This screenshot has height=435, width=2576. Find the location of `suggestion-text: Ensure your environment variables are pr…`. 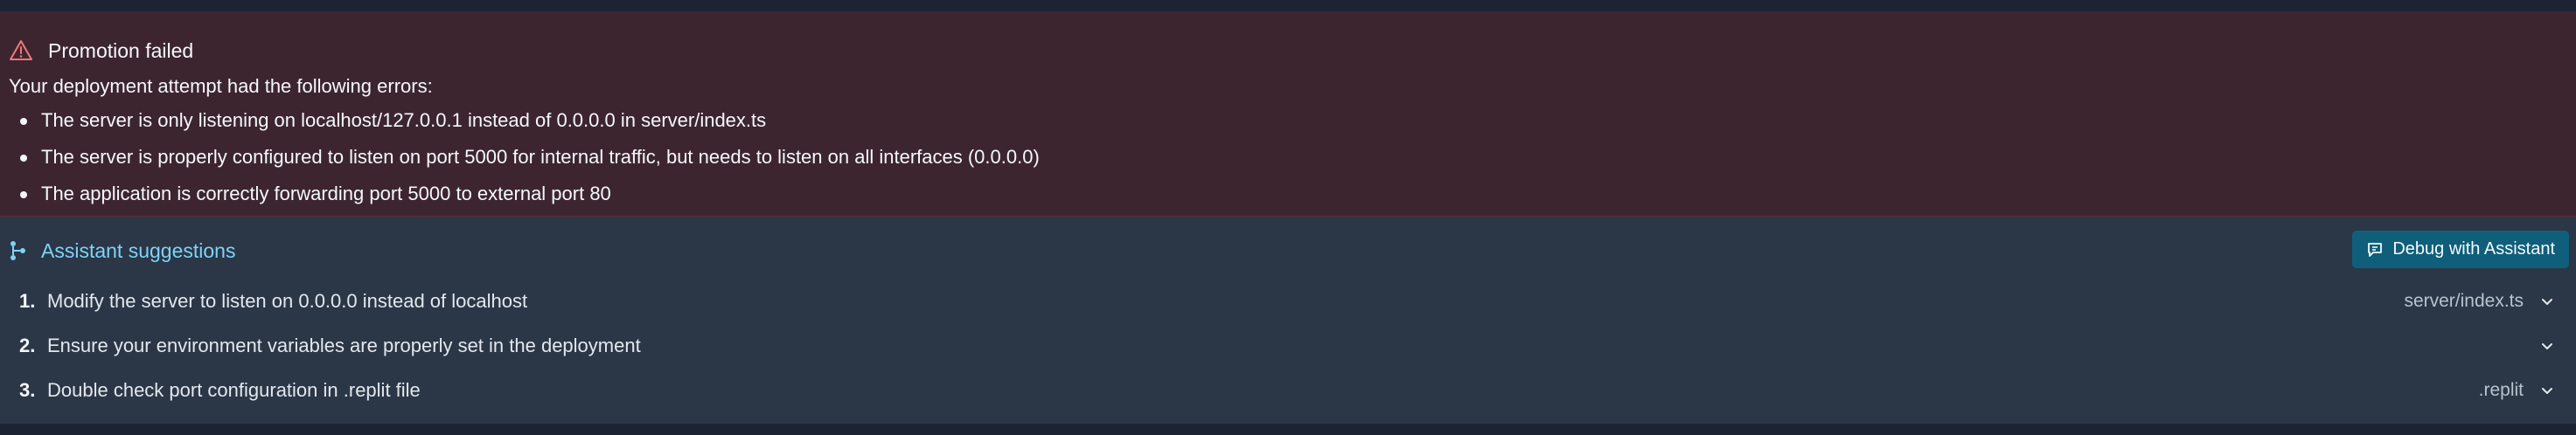

suggestion-text: Ensure your environment variables are pr… is located at coordinates (344, 345).